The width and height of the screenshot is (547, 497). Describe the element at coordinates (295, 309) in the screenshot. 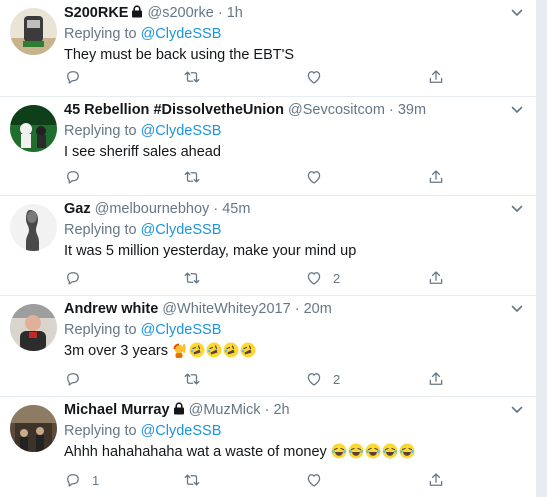

I see `tweet-header: Andrew white @WhiteWhitey2017 · 20m` at that location.